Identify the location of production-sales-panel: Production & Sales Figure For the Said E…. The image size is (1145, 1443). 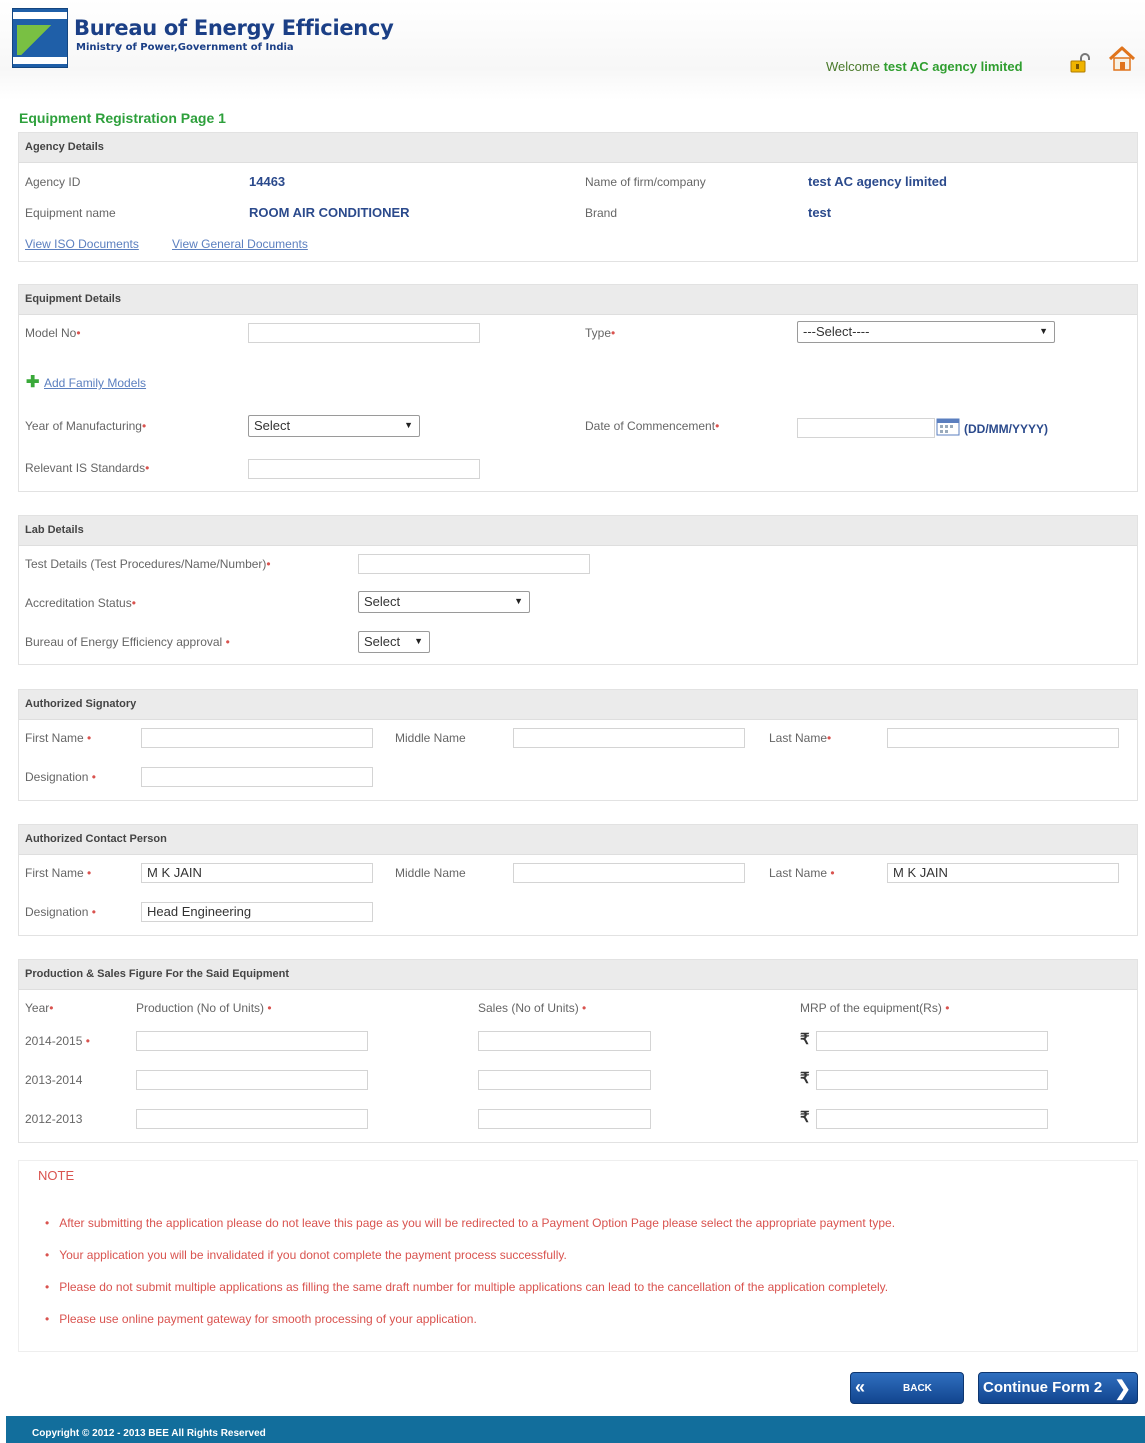
(578, 1051).